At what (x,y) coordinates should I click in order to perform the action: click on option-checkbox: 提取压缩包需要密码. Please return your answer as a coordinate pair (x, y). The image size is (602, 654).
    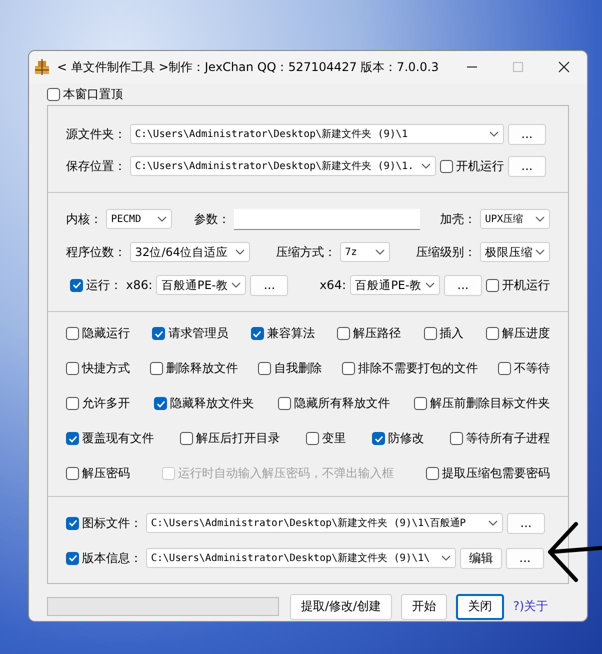
    Looking at the image, I should click on (488, 473).